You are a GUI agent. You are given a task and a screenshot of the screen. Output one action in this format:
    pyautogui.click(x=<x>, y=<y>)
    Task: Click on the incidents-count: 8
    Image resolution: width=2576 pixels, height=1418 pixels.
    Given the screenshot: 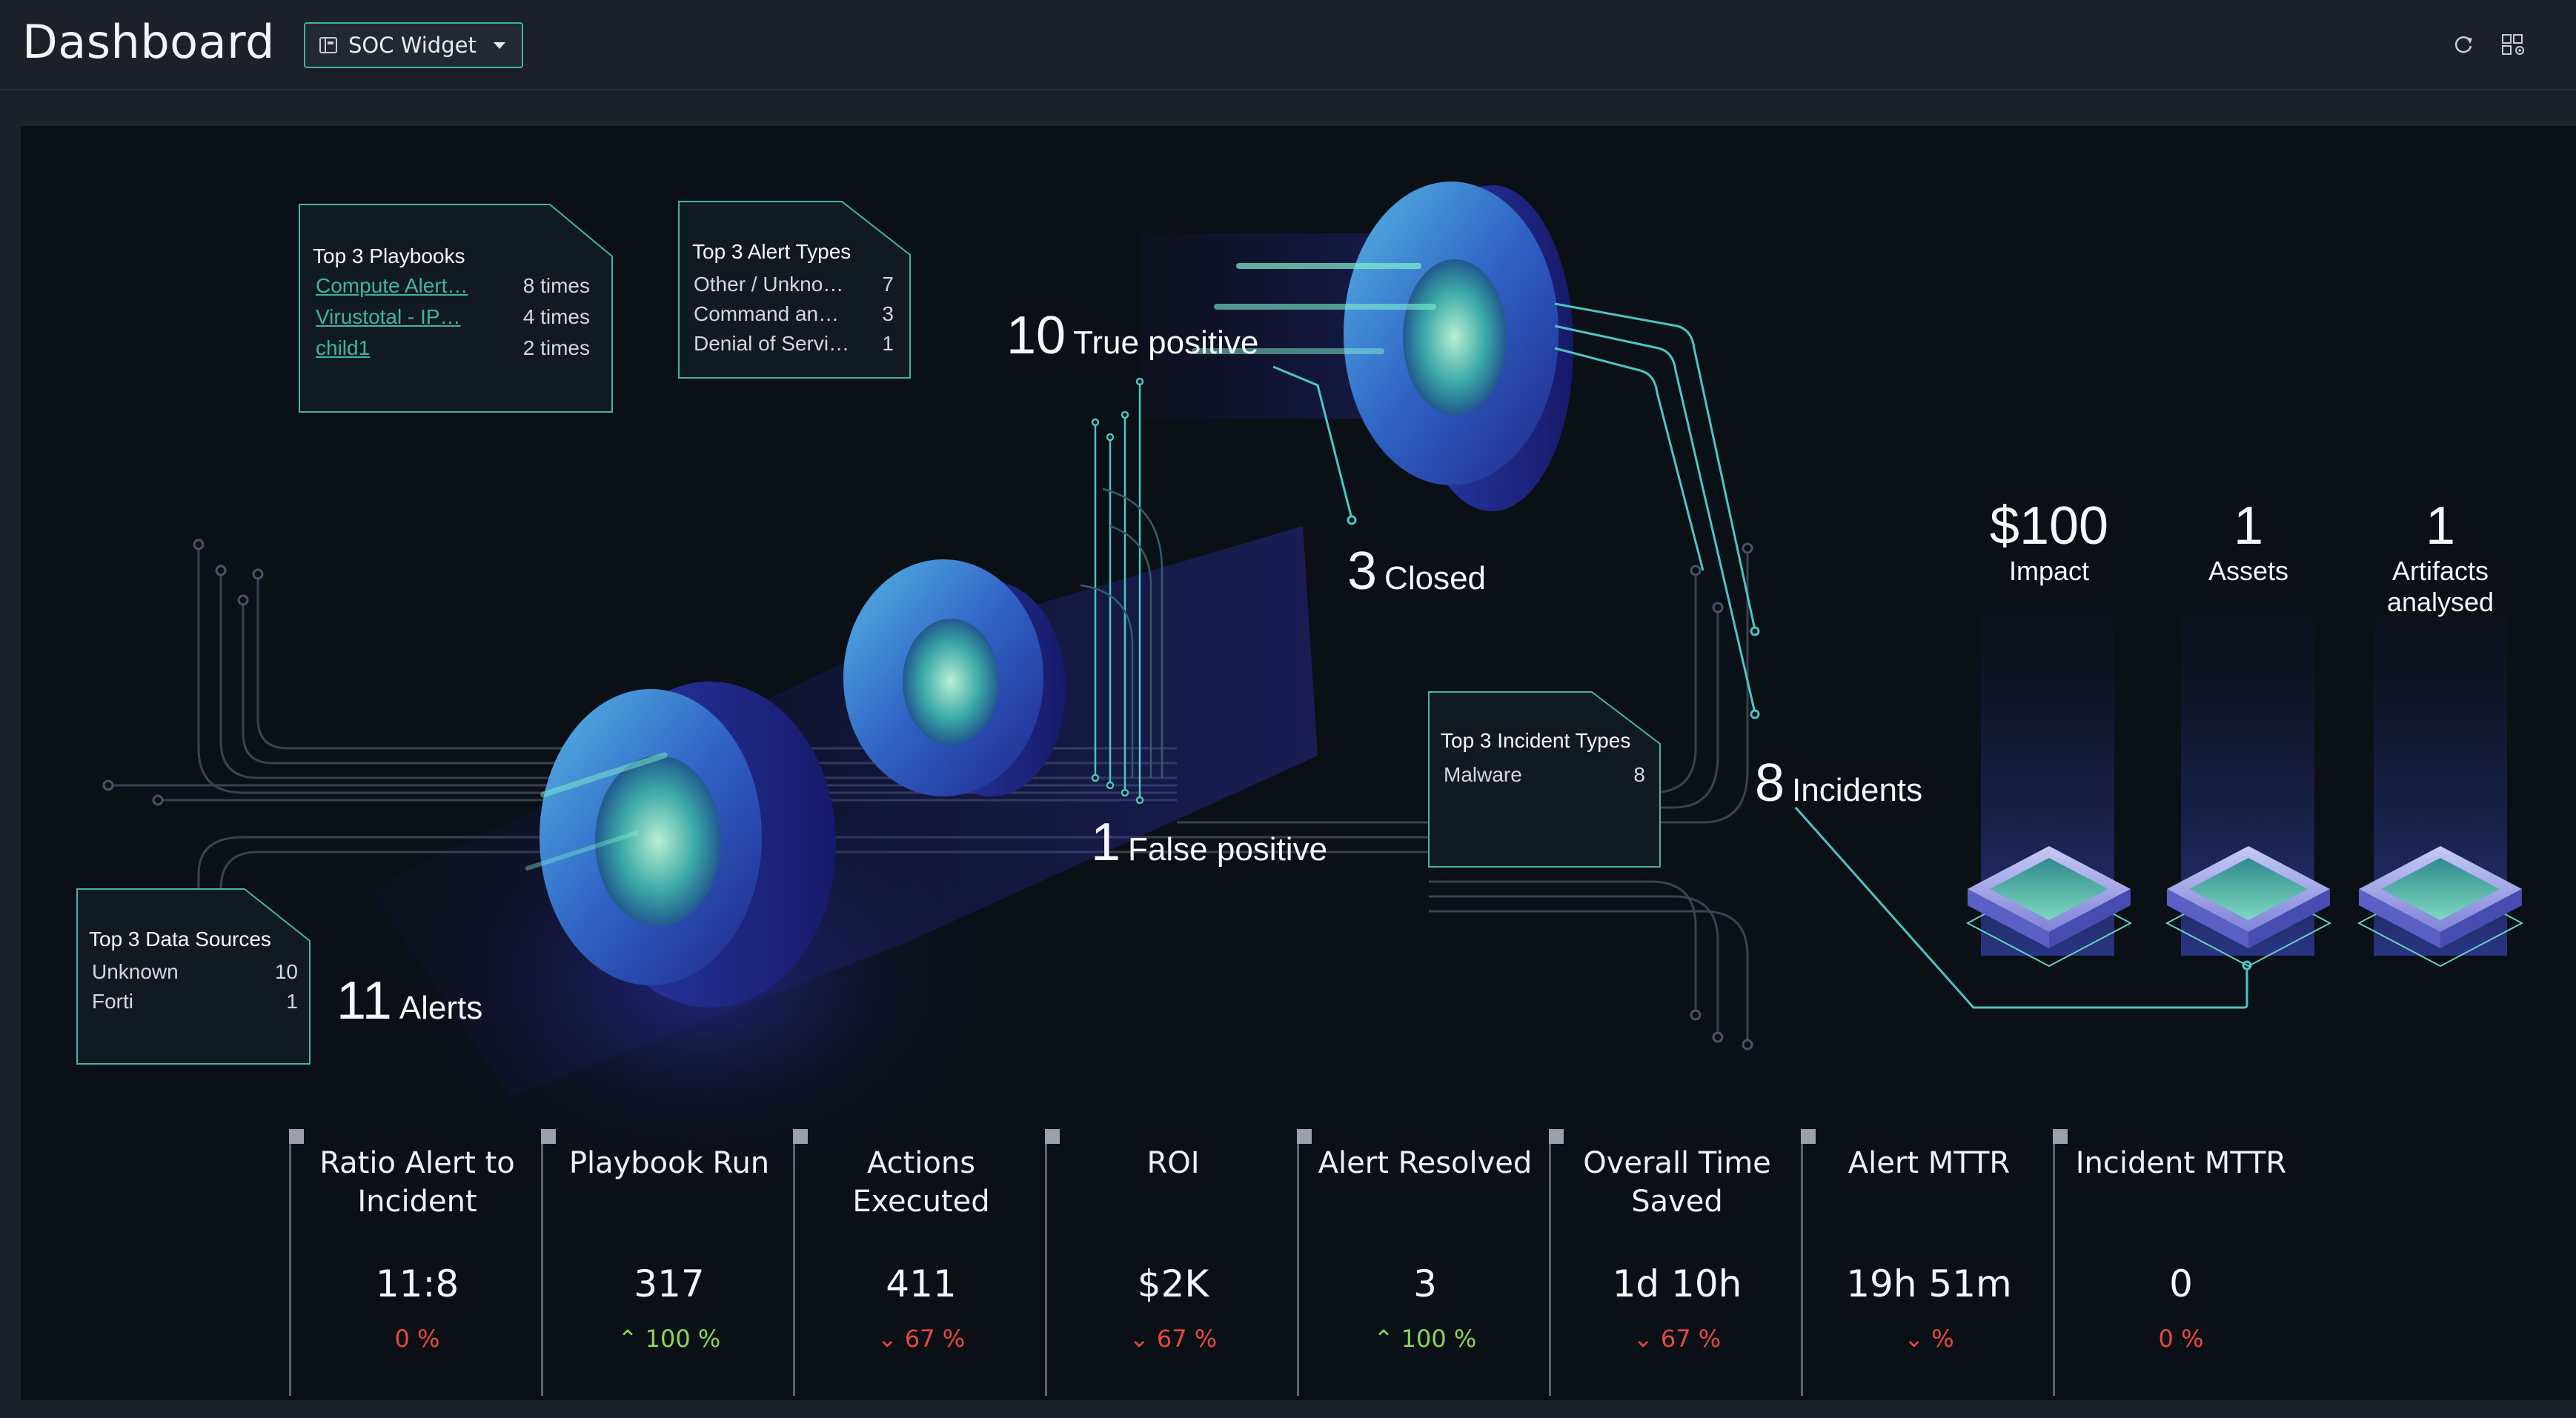 What is the action you would take?
    pyautogui.click(x=1770, y=783)
    